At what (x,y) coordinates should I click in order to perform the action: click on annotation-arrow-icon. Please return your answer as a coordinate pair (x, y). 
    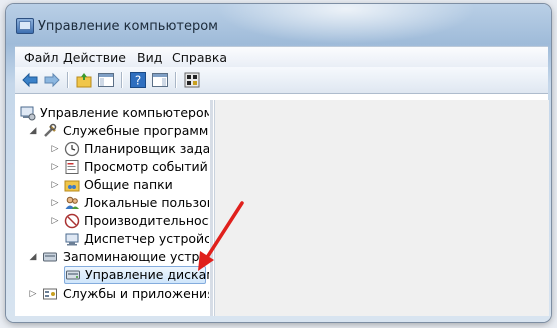
    Looking at the image, I should click on (221, 236).